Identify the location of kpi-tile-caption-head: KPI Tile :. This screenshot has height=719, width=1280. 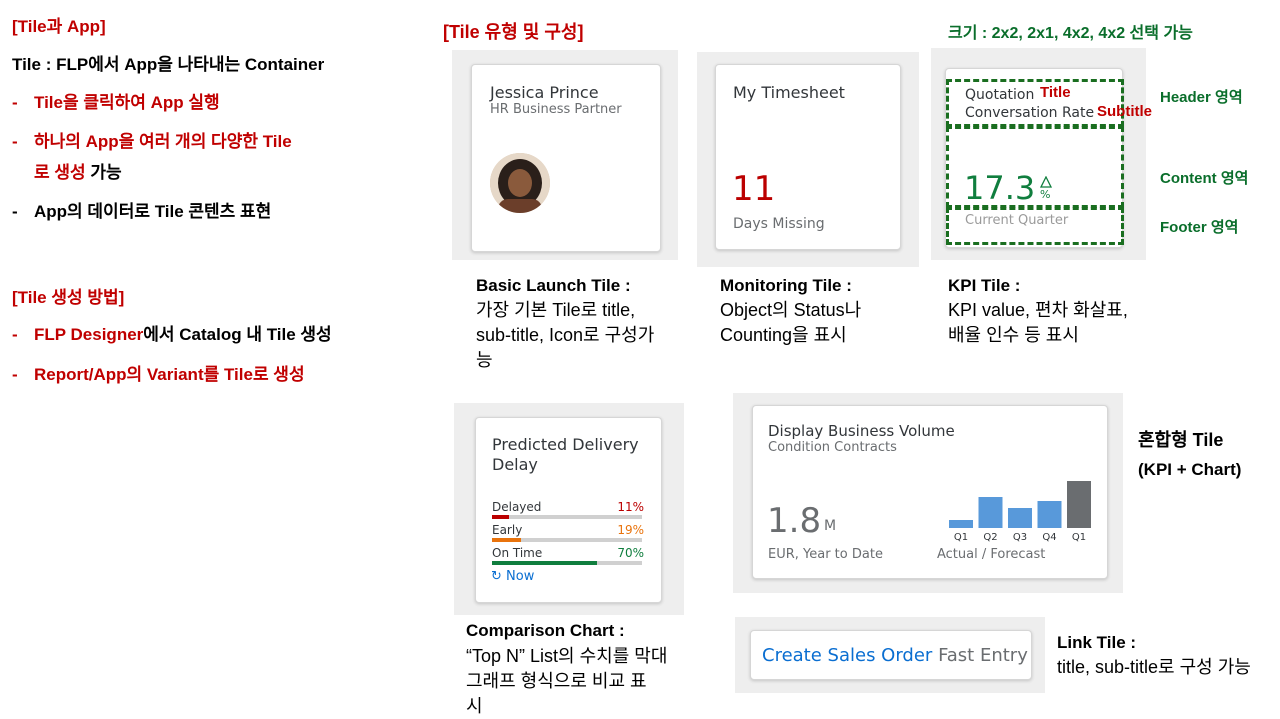
(984, 285).